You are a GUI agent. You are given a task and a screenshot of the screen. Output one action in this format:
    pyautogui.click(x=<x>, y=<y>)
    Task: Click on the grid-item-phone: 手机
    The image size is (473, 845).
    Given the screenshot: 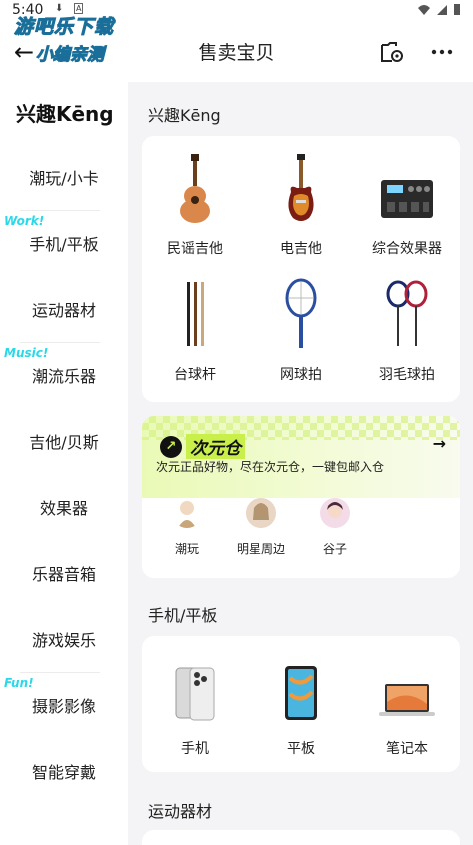 What is the action you would take?
    pyautogui.click(x=195, y=703)
    